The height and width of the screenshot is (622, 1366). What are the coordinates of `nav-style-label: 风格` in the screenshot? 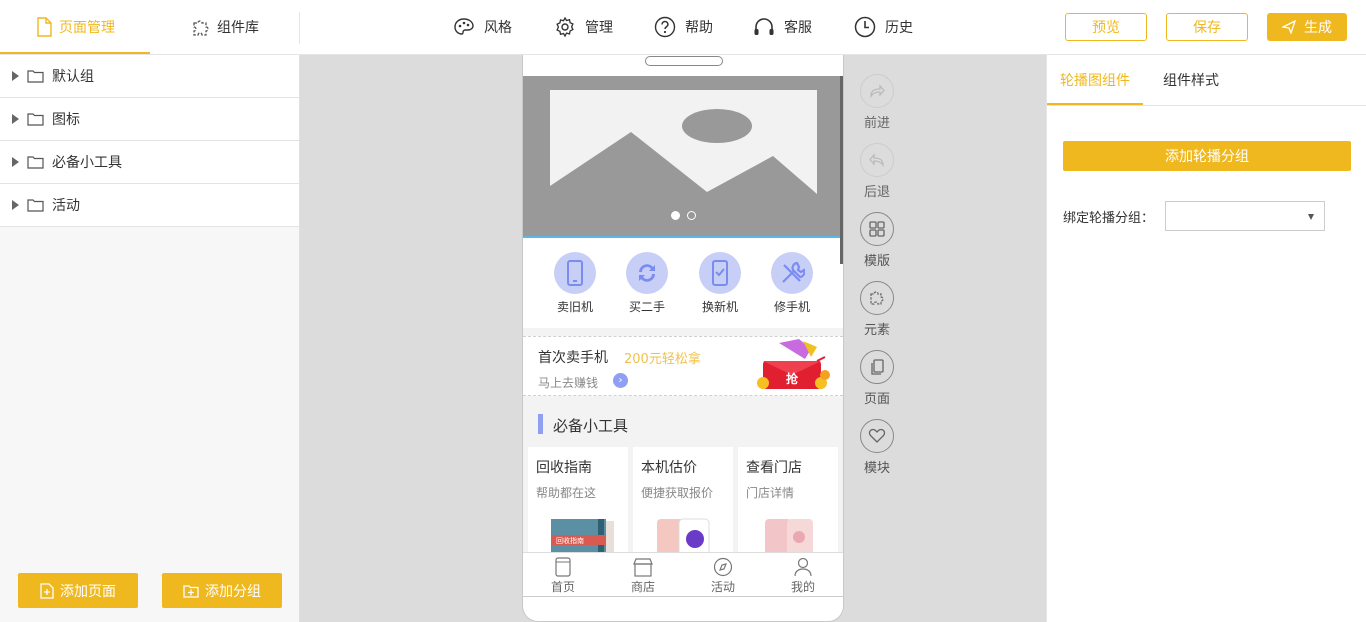 It's located at (498, 28).